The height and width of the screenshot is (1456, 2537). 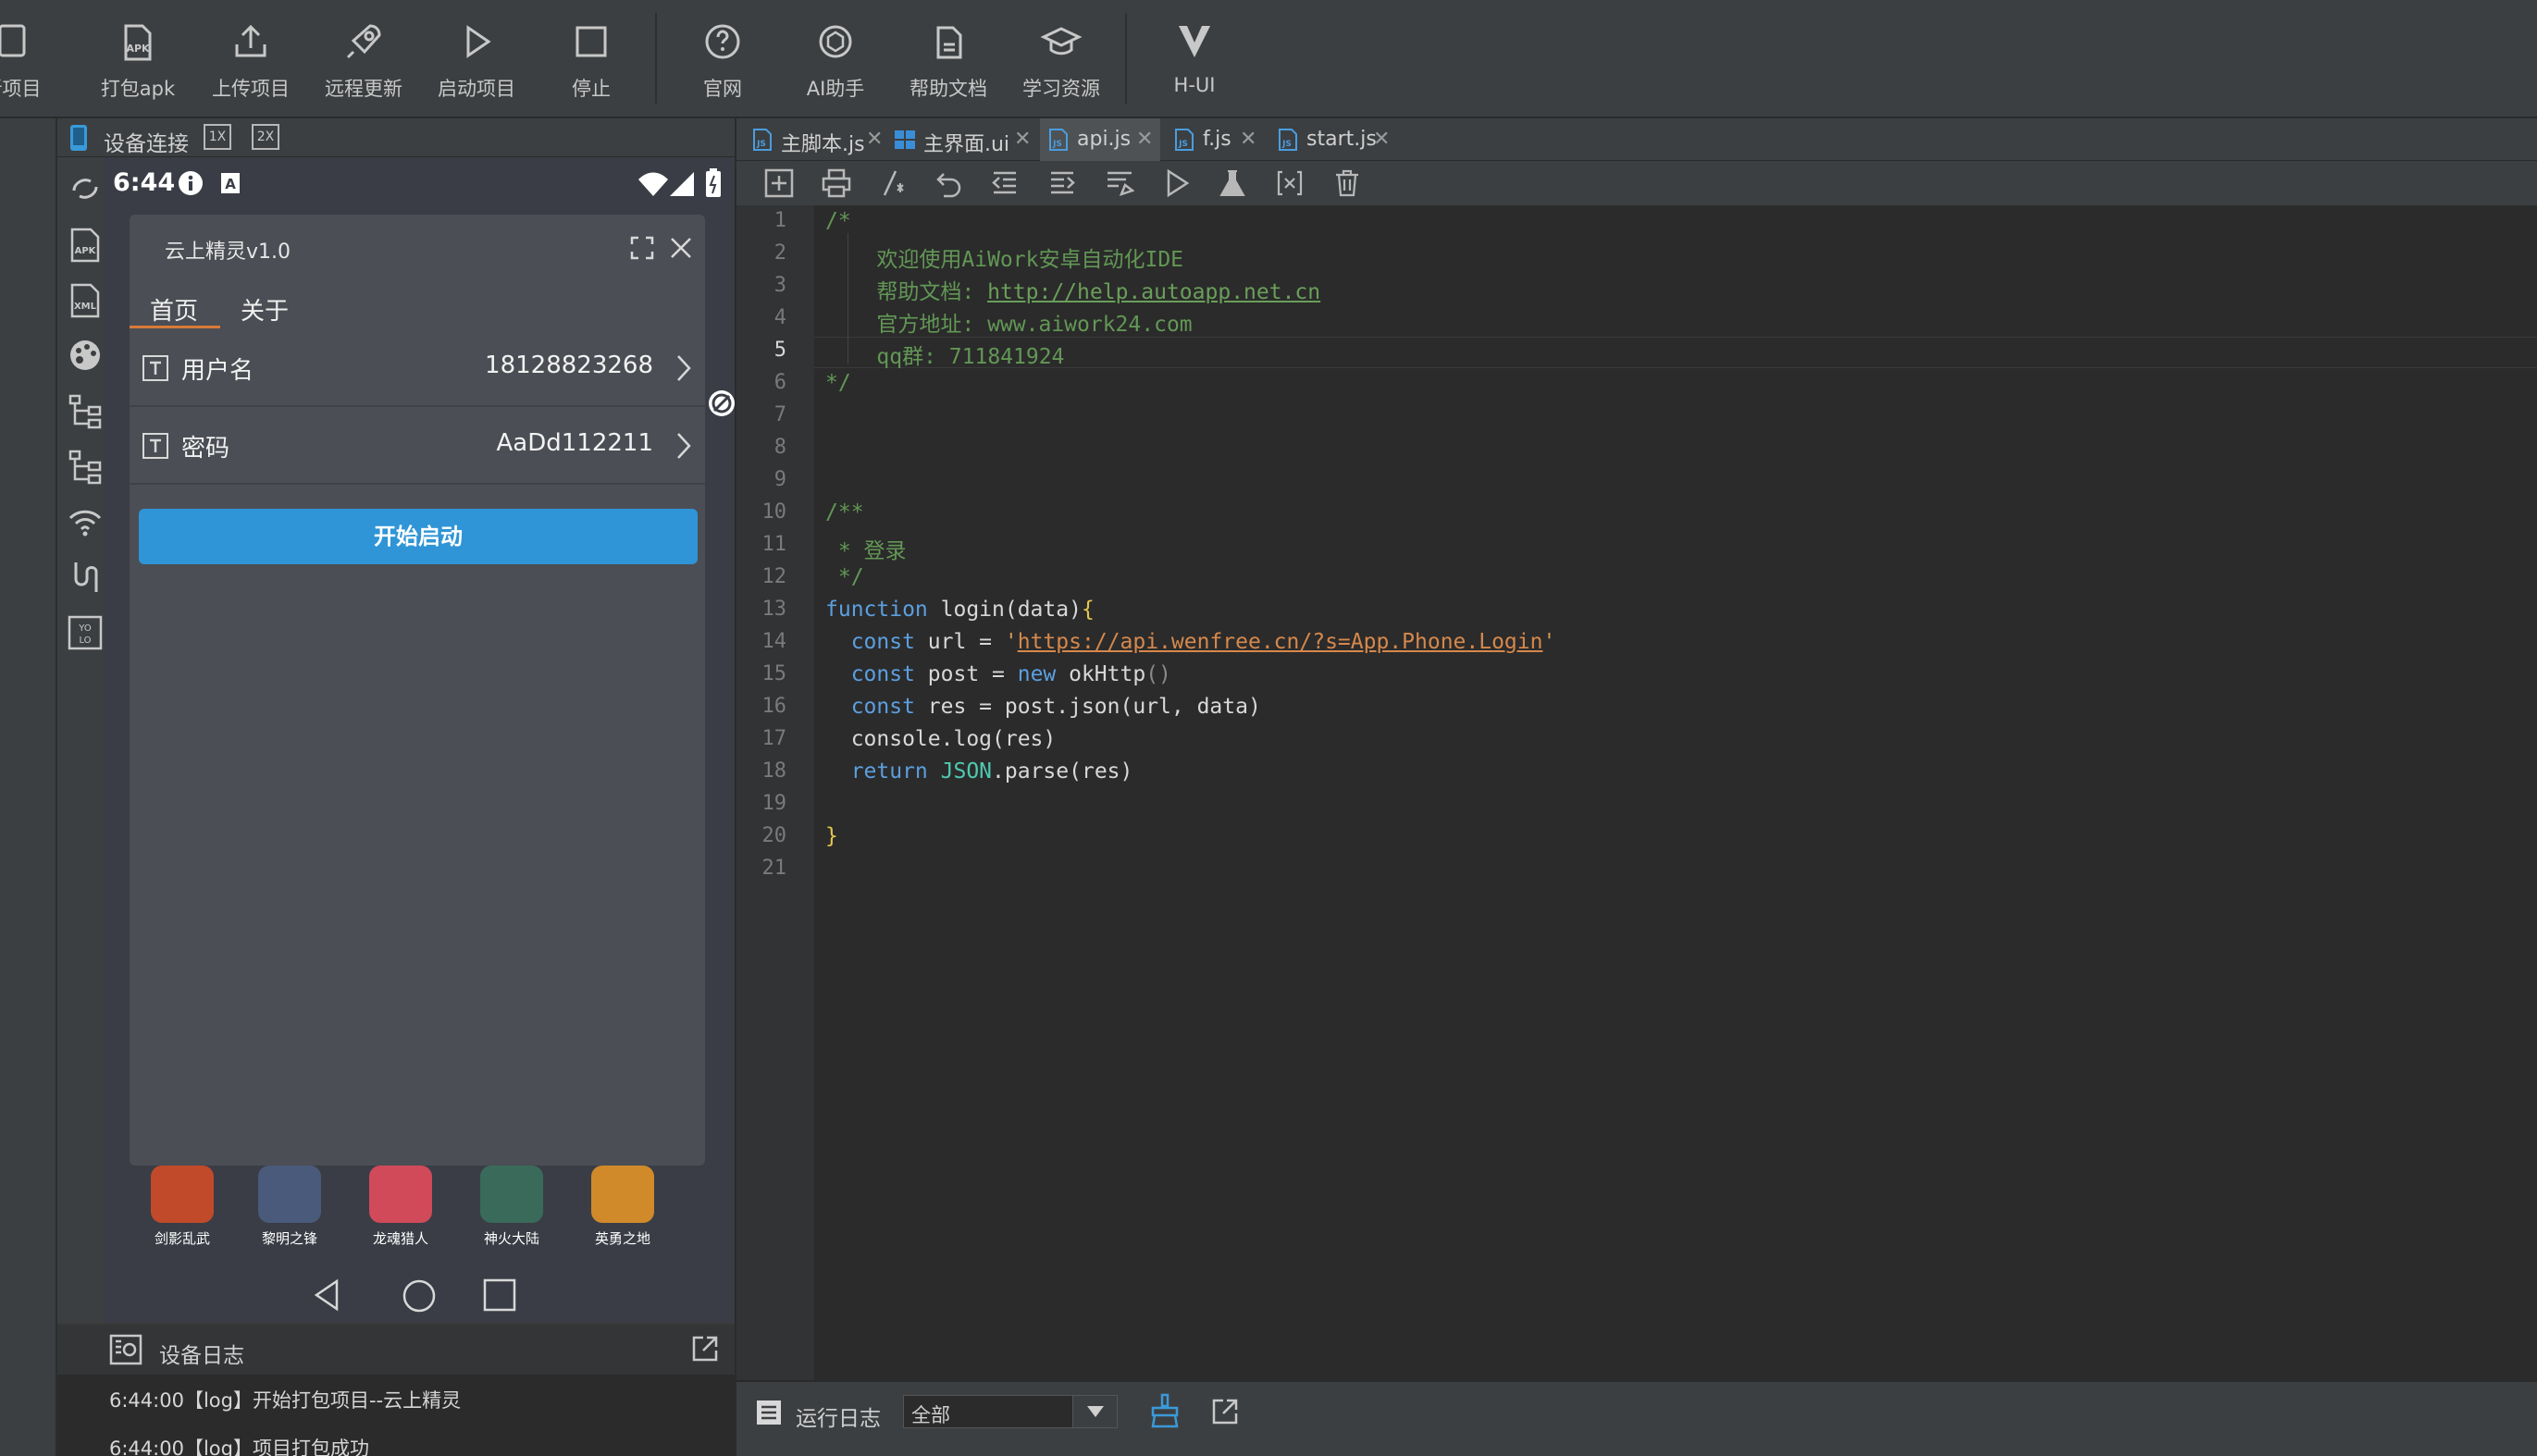 I want to click on upload-project-button: 上传项目, so click(x=251, y=63).